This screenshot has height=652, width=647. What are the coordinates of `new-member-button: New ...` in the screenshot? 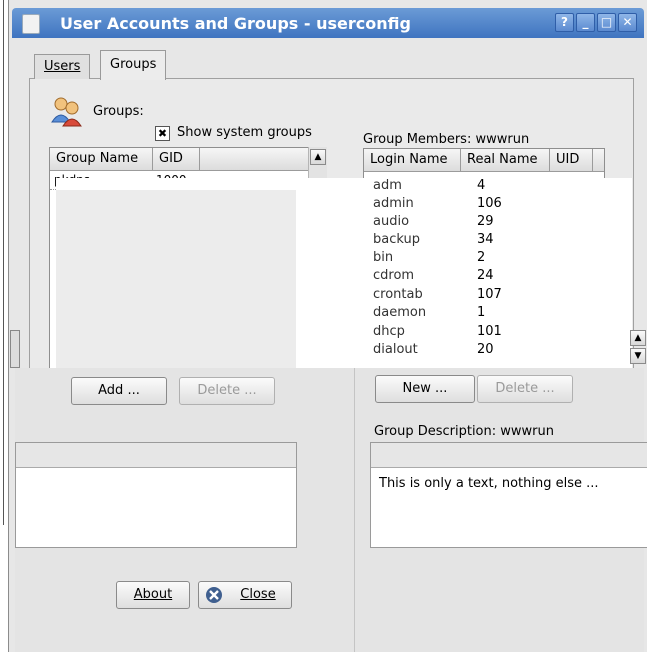 It's located at (425, 389).